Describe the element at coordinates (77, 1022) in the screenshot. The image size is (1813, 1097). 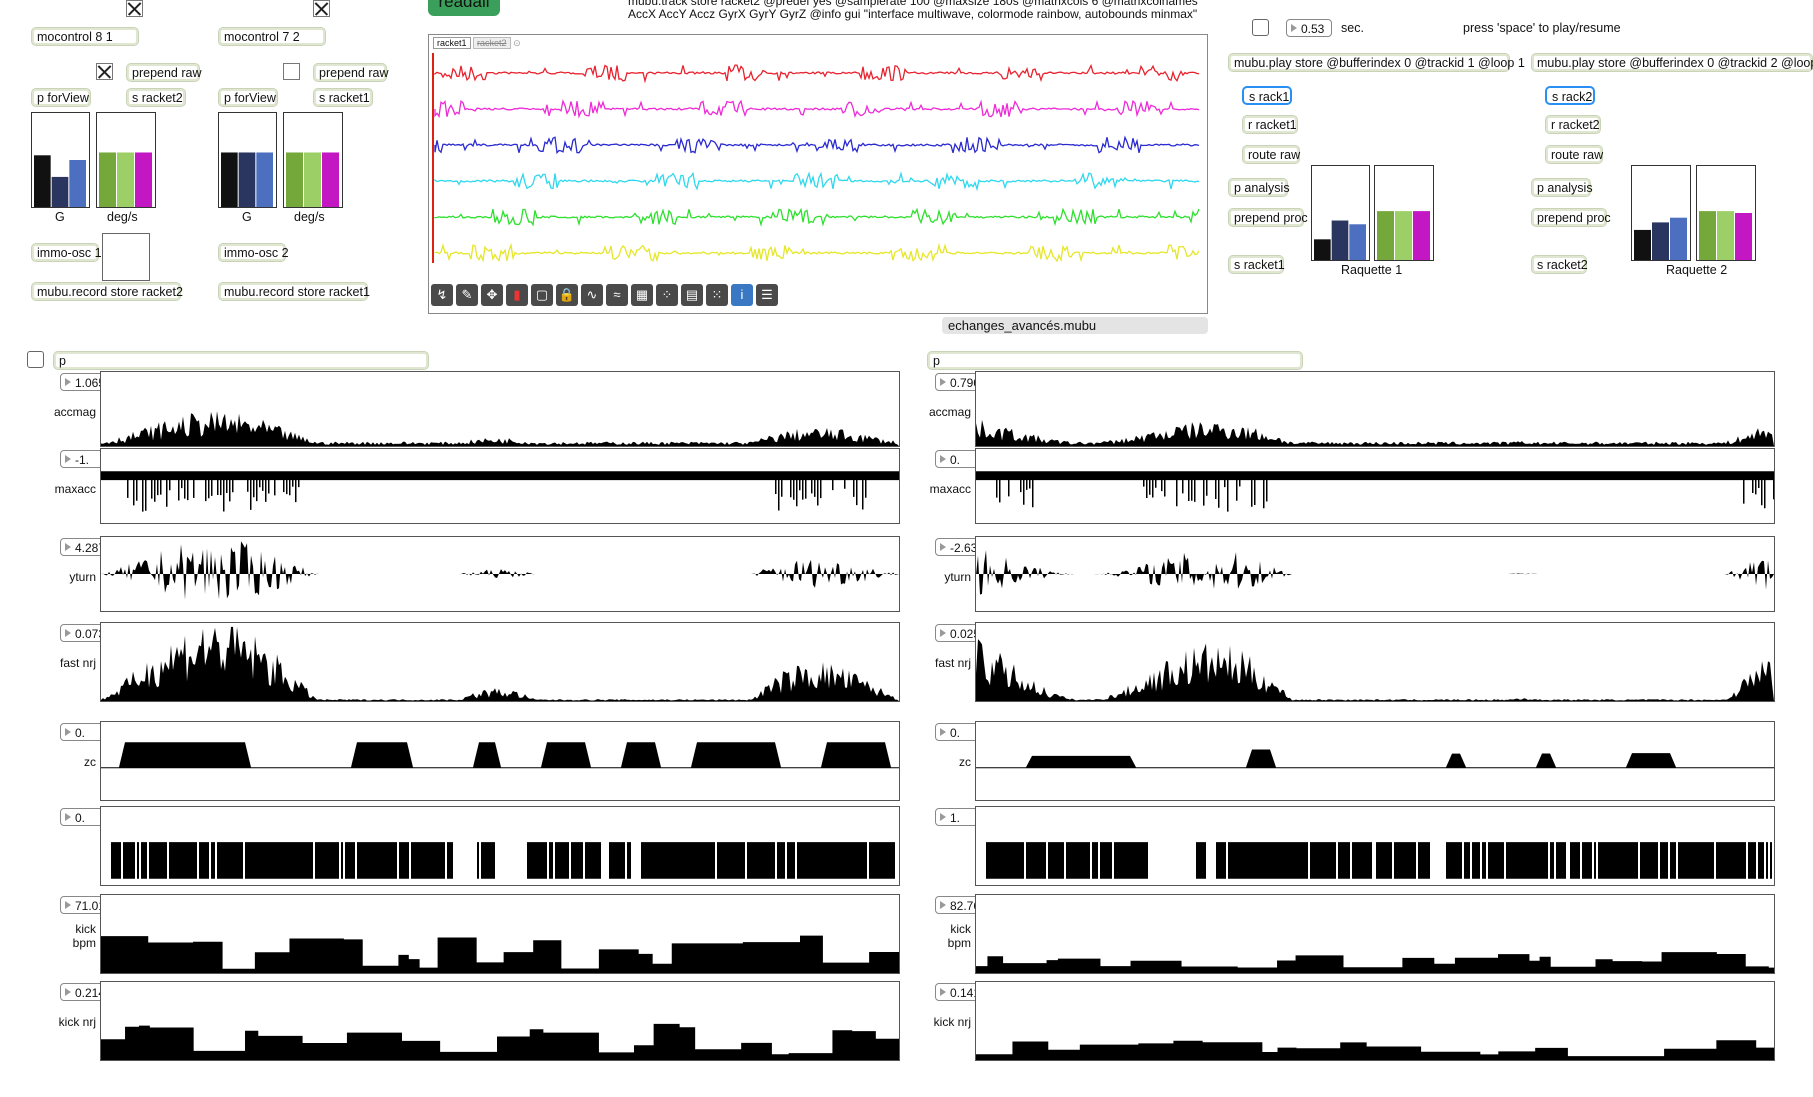
I see `plot-label-l-7: kick nrj` at that location.